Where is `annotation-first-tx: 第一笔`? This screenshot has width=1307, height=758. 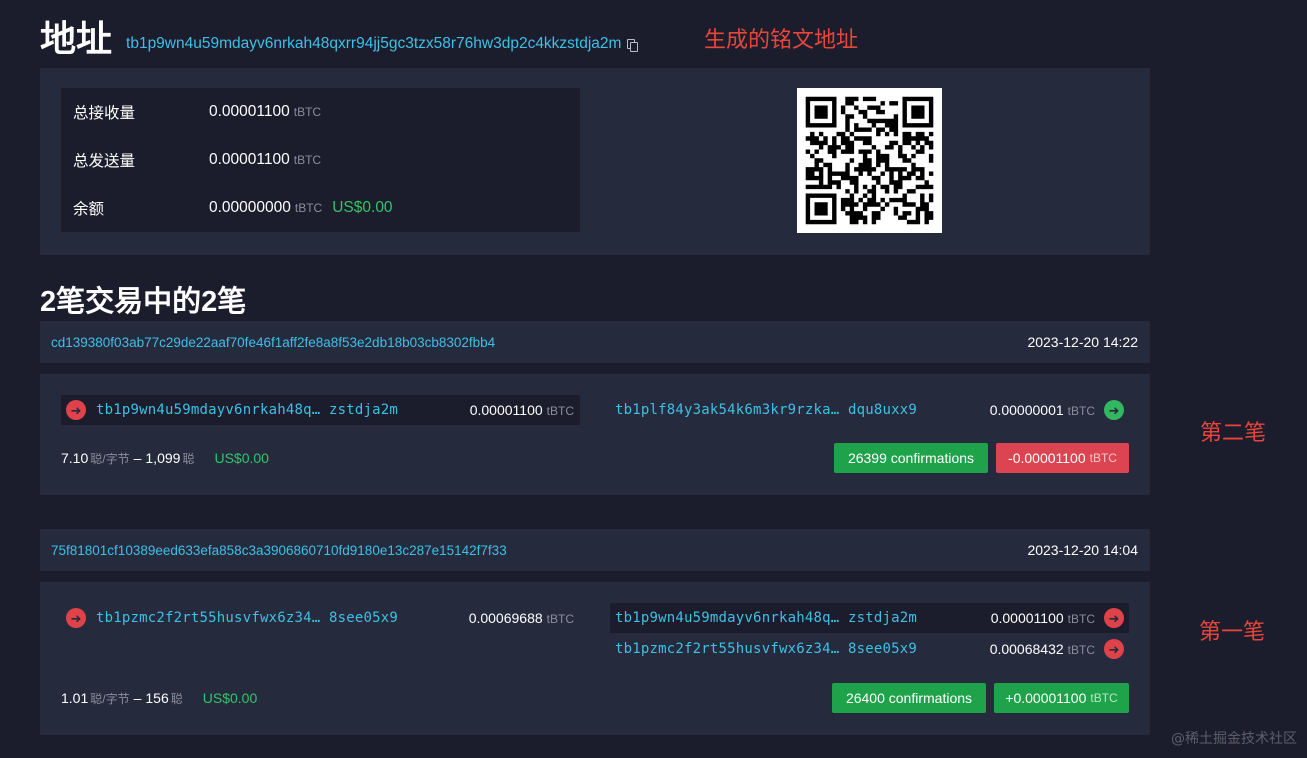 annotation-first-tx: 第一笔 is located at coordinates (1232, 632).